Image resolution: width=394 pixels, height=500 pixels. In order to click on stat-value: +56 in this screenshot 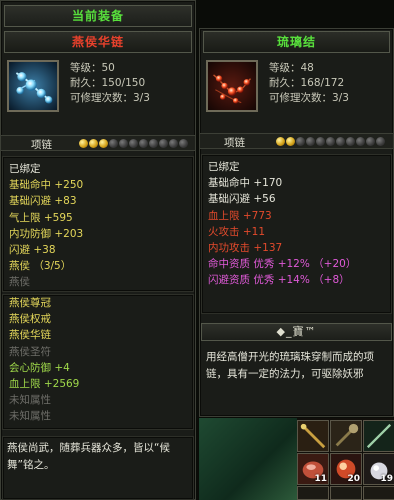, I will do `click(264, 199)`.